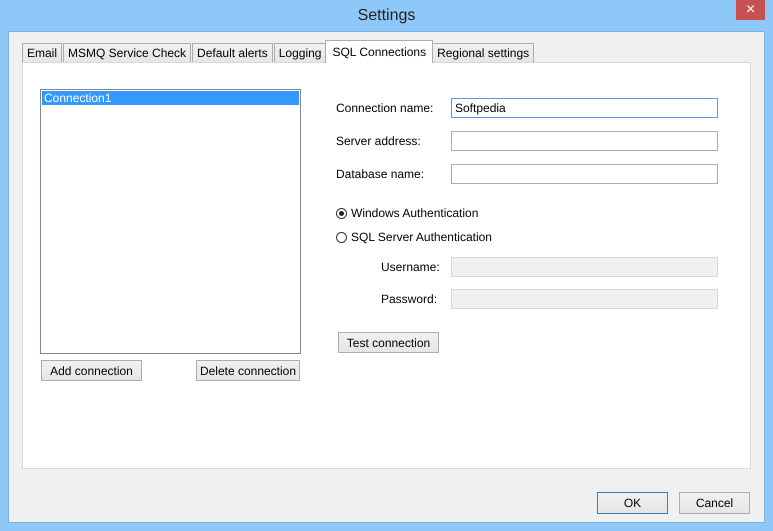 The image size is (773, 531). Describe the element at coordinates (584, 108) in the screenshot. I see `input-field: Softpedia` at that location.